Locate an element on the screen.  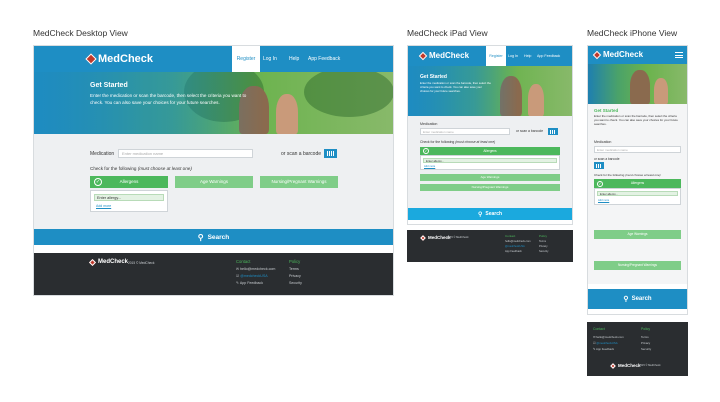
iphone-check-icon: ✓ is located at coordinates (600, 183).